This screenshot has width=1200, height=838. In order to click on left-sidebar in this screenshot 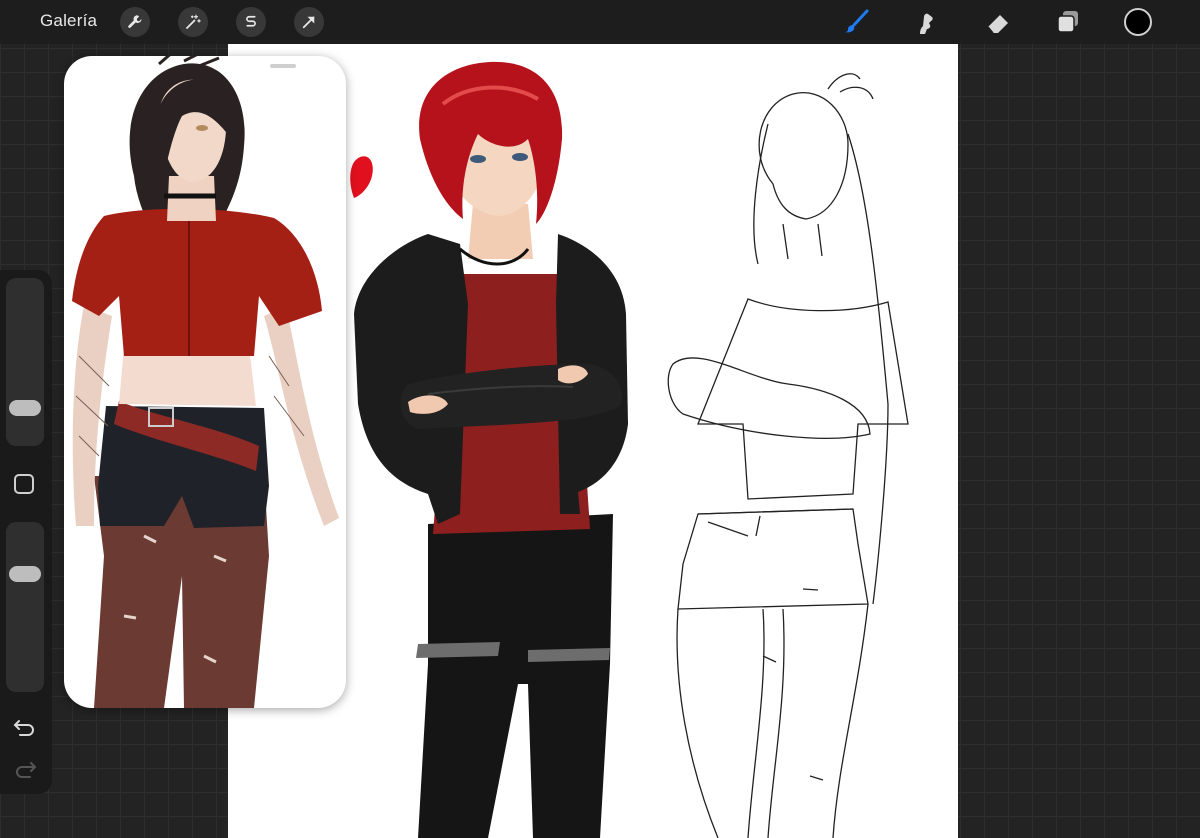, I will do `click(26, 532)`.